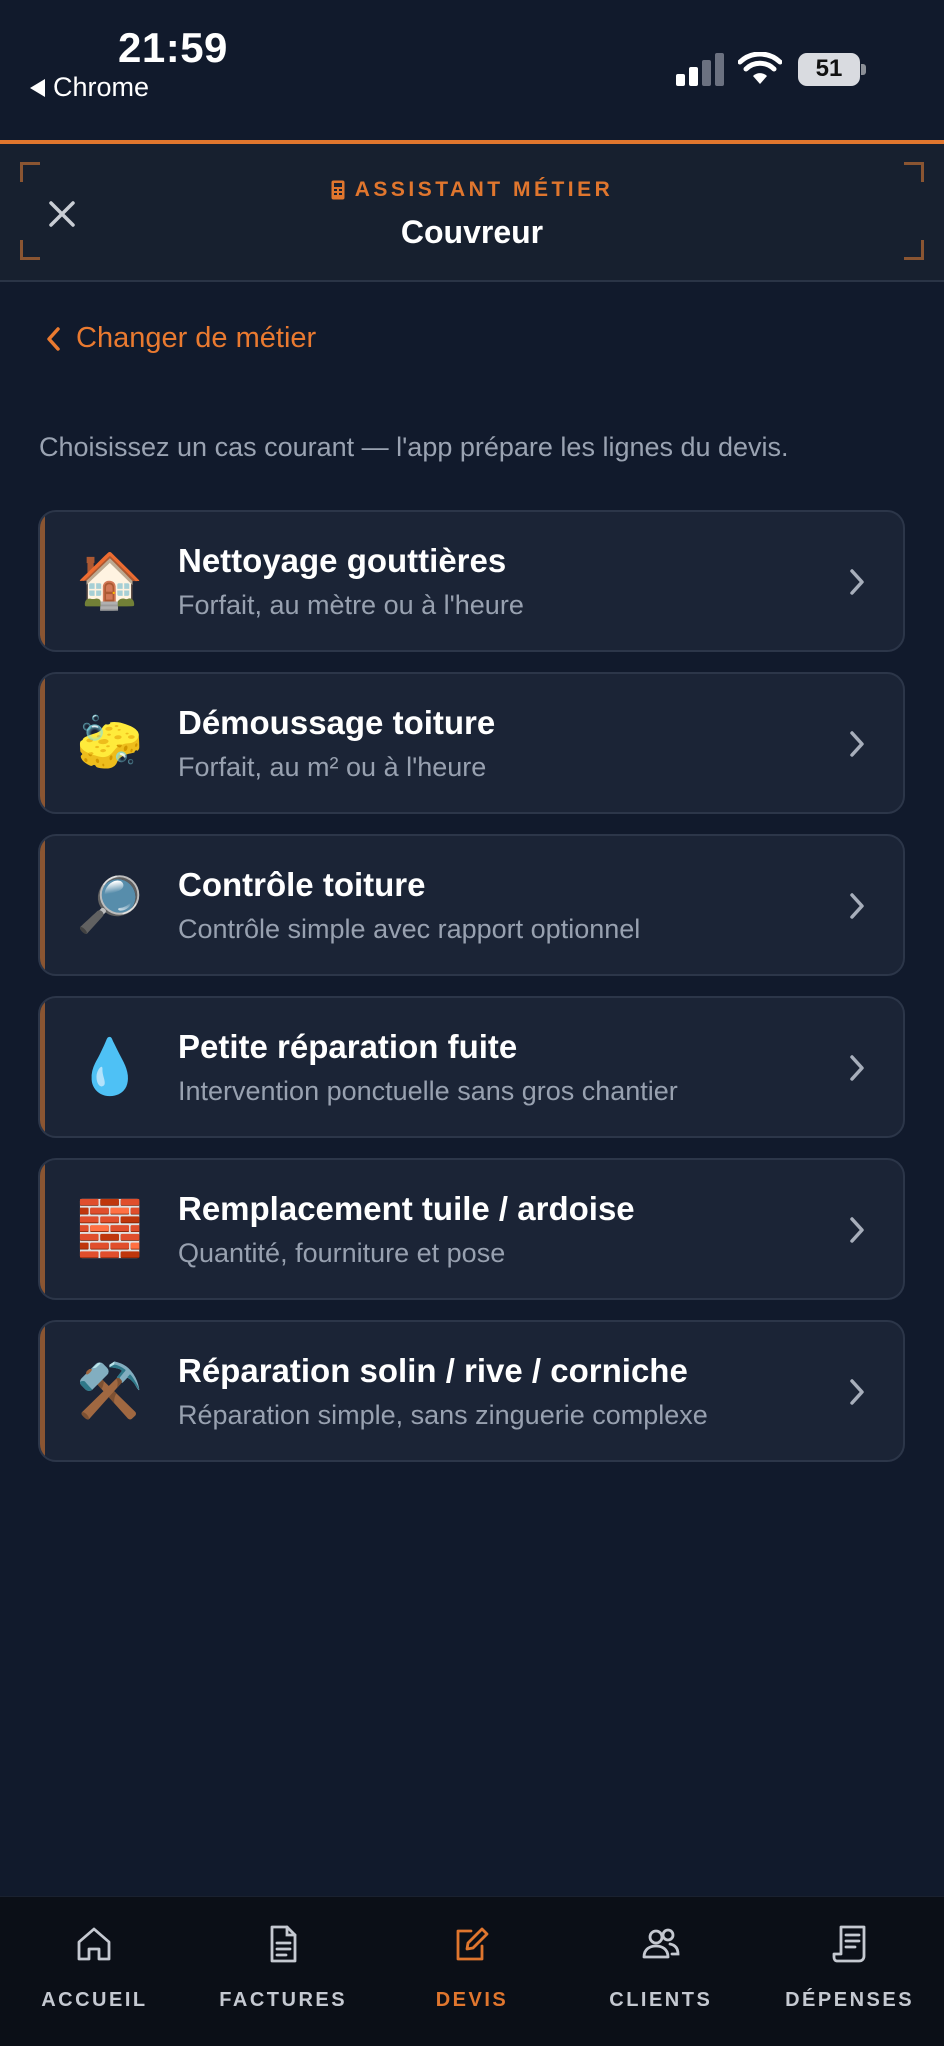  Describe the element at coordinates (342, 1253) in the screenshot. I see `case-subtitle: Quantité, fourniture et pose` at that location.